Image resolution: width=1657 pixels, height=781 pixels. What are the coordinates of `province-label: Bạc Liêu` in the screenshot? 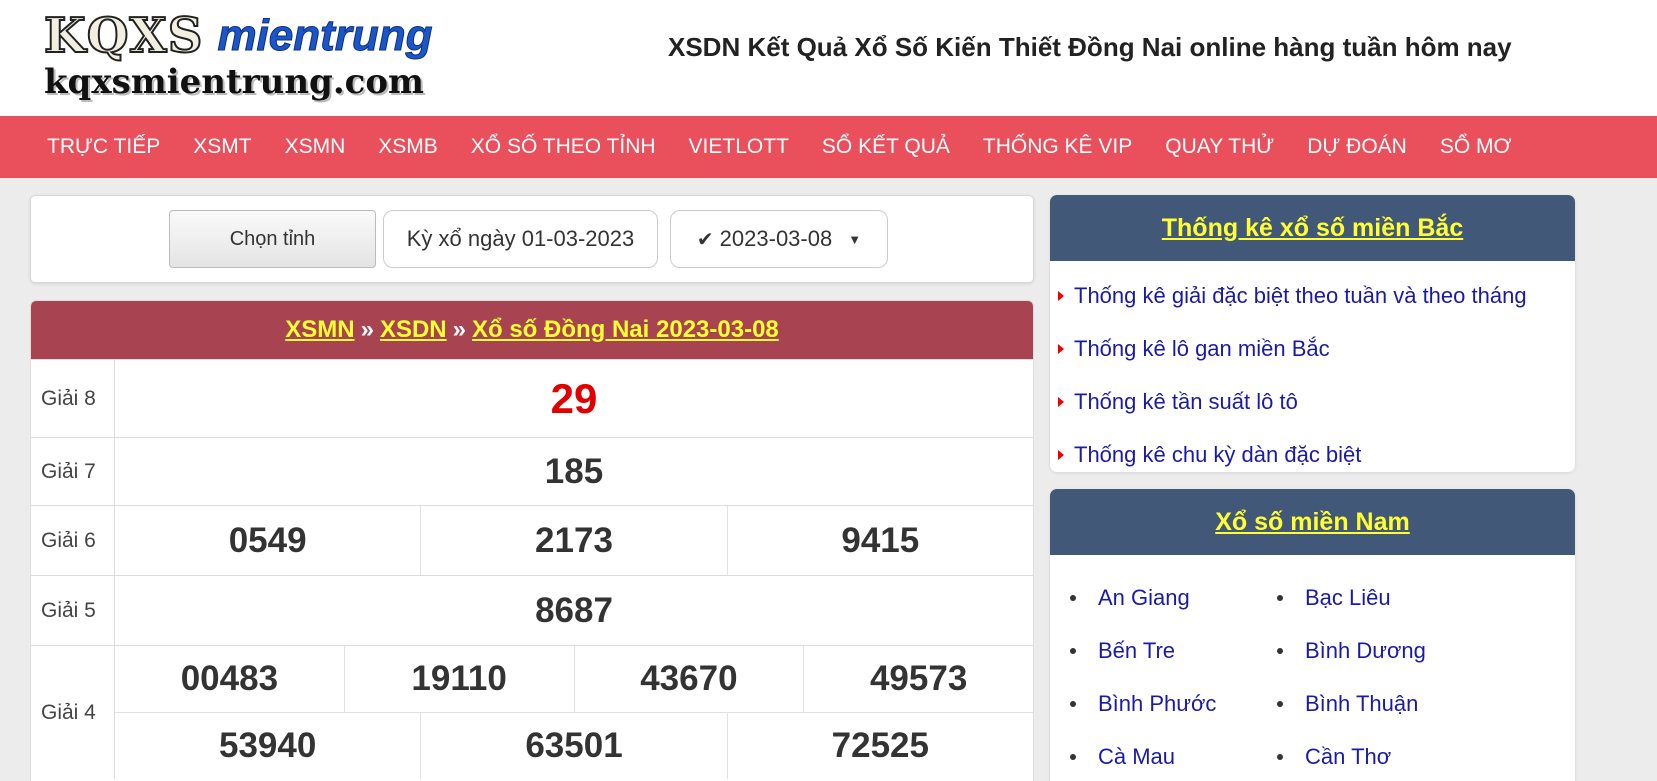 It's located at (1348, 597).